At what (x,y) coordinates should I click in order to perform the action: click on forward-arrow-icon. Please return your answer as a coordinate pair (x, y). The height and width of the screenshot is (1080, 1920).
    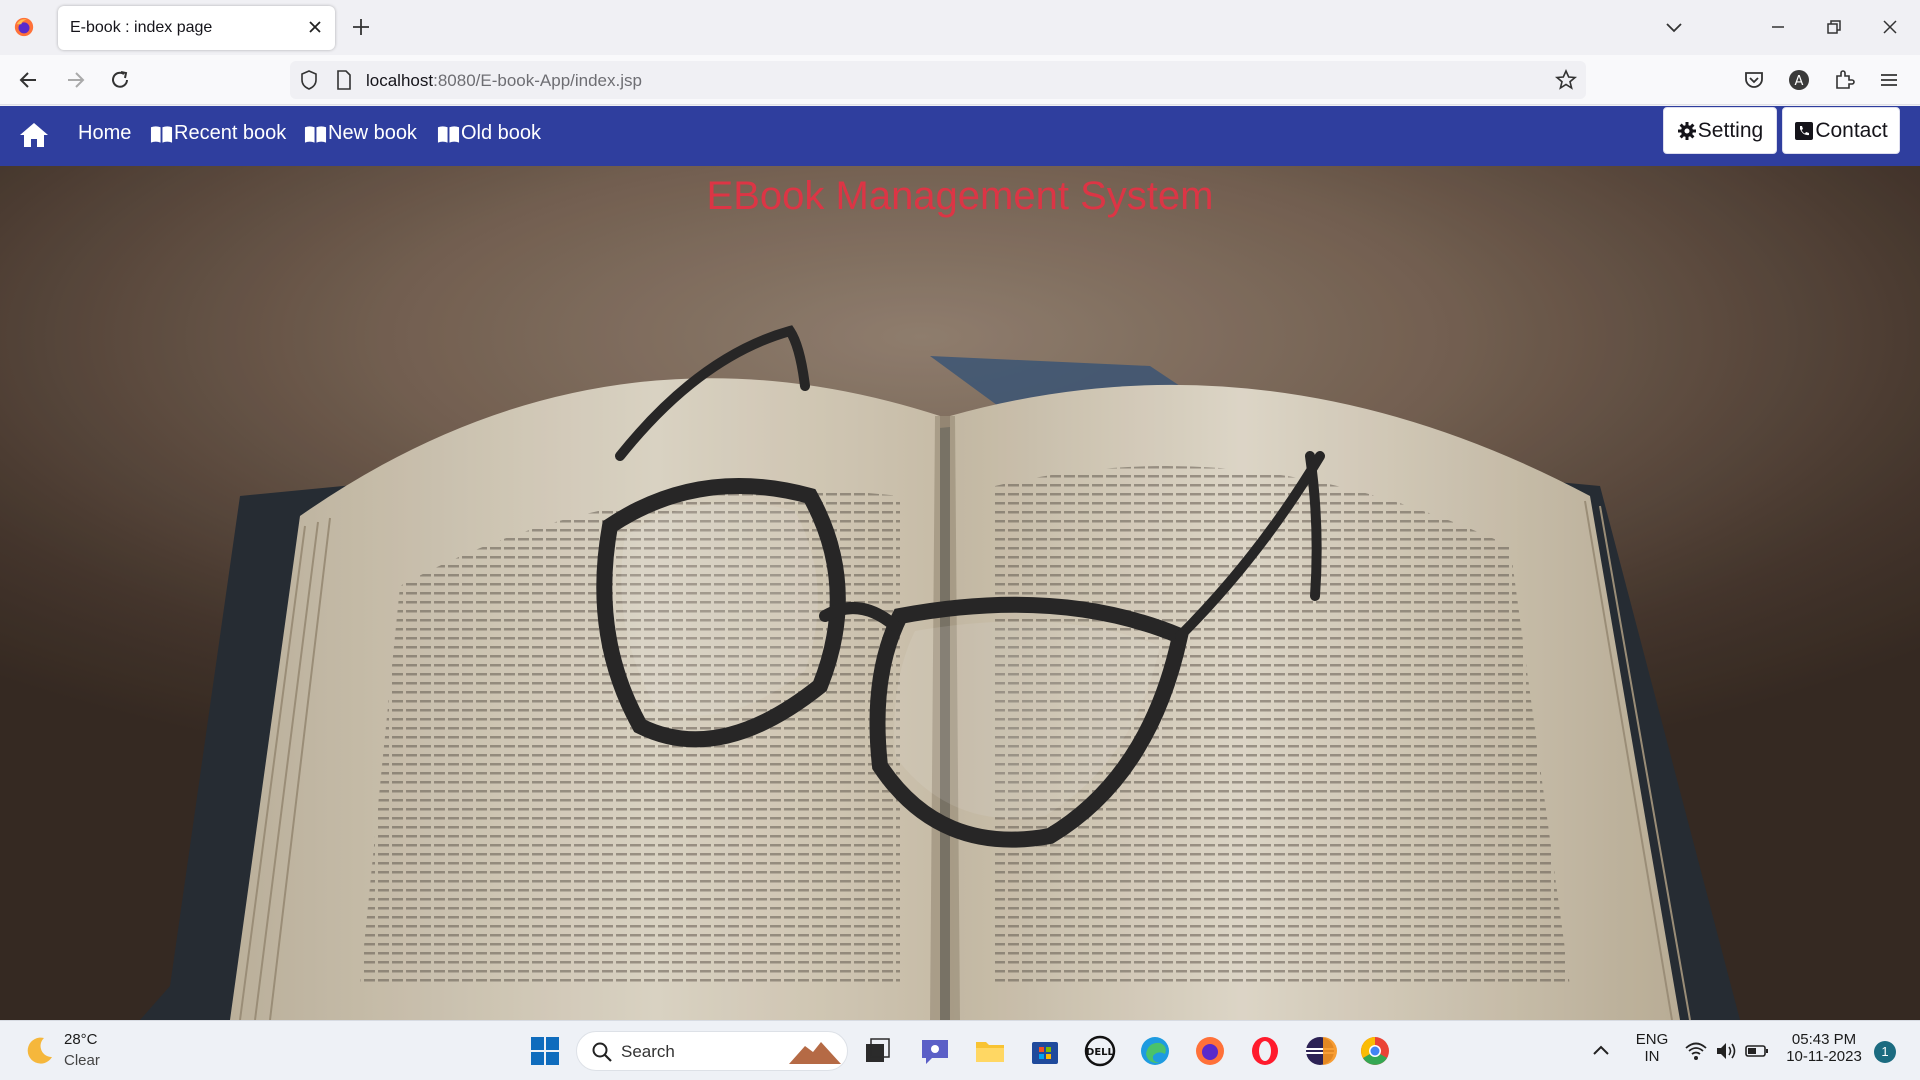
    Looking at the image, I should click on (75, 80).